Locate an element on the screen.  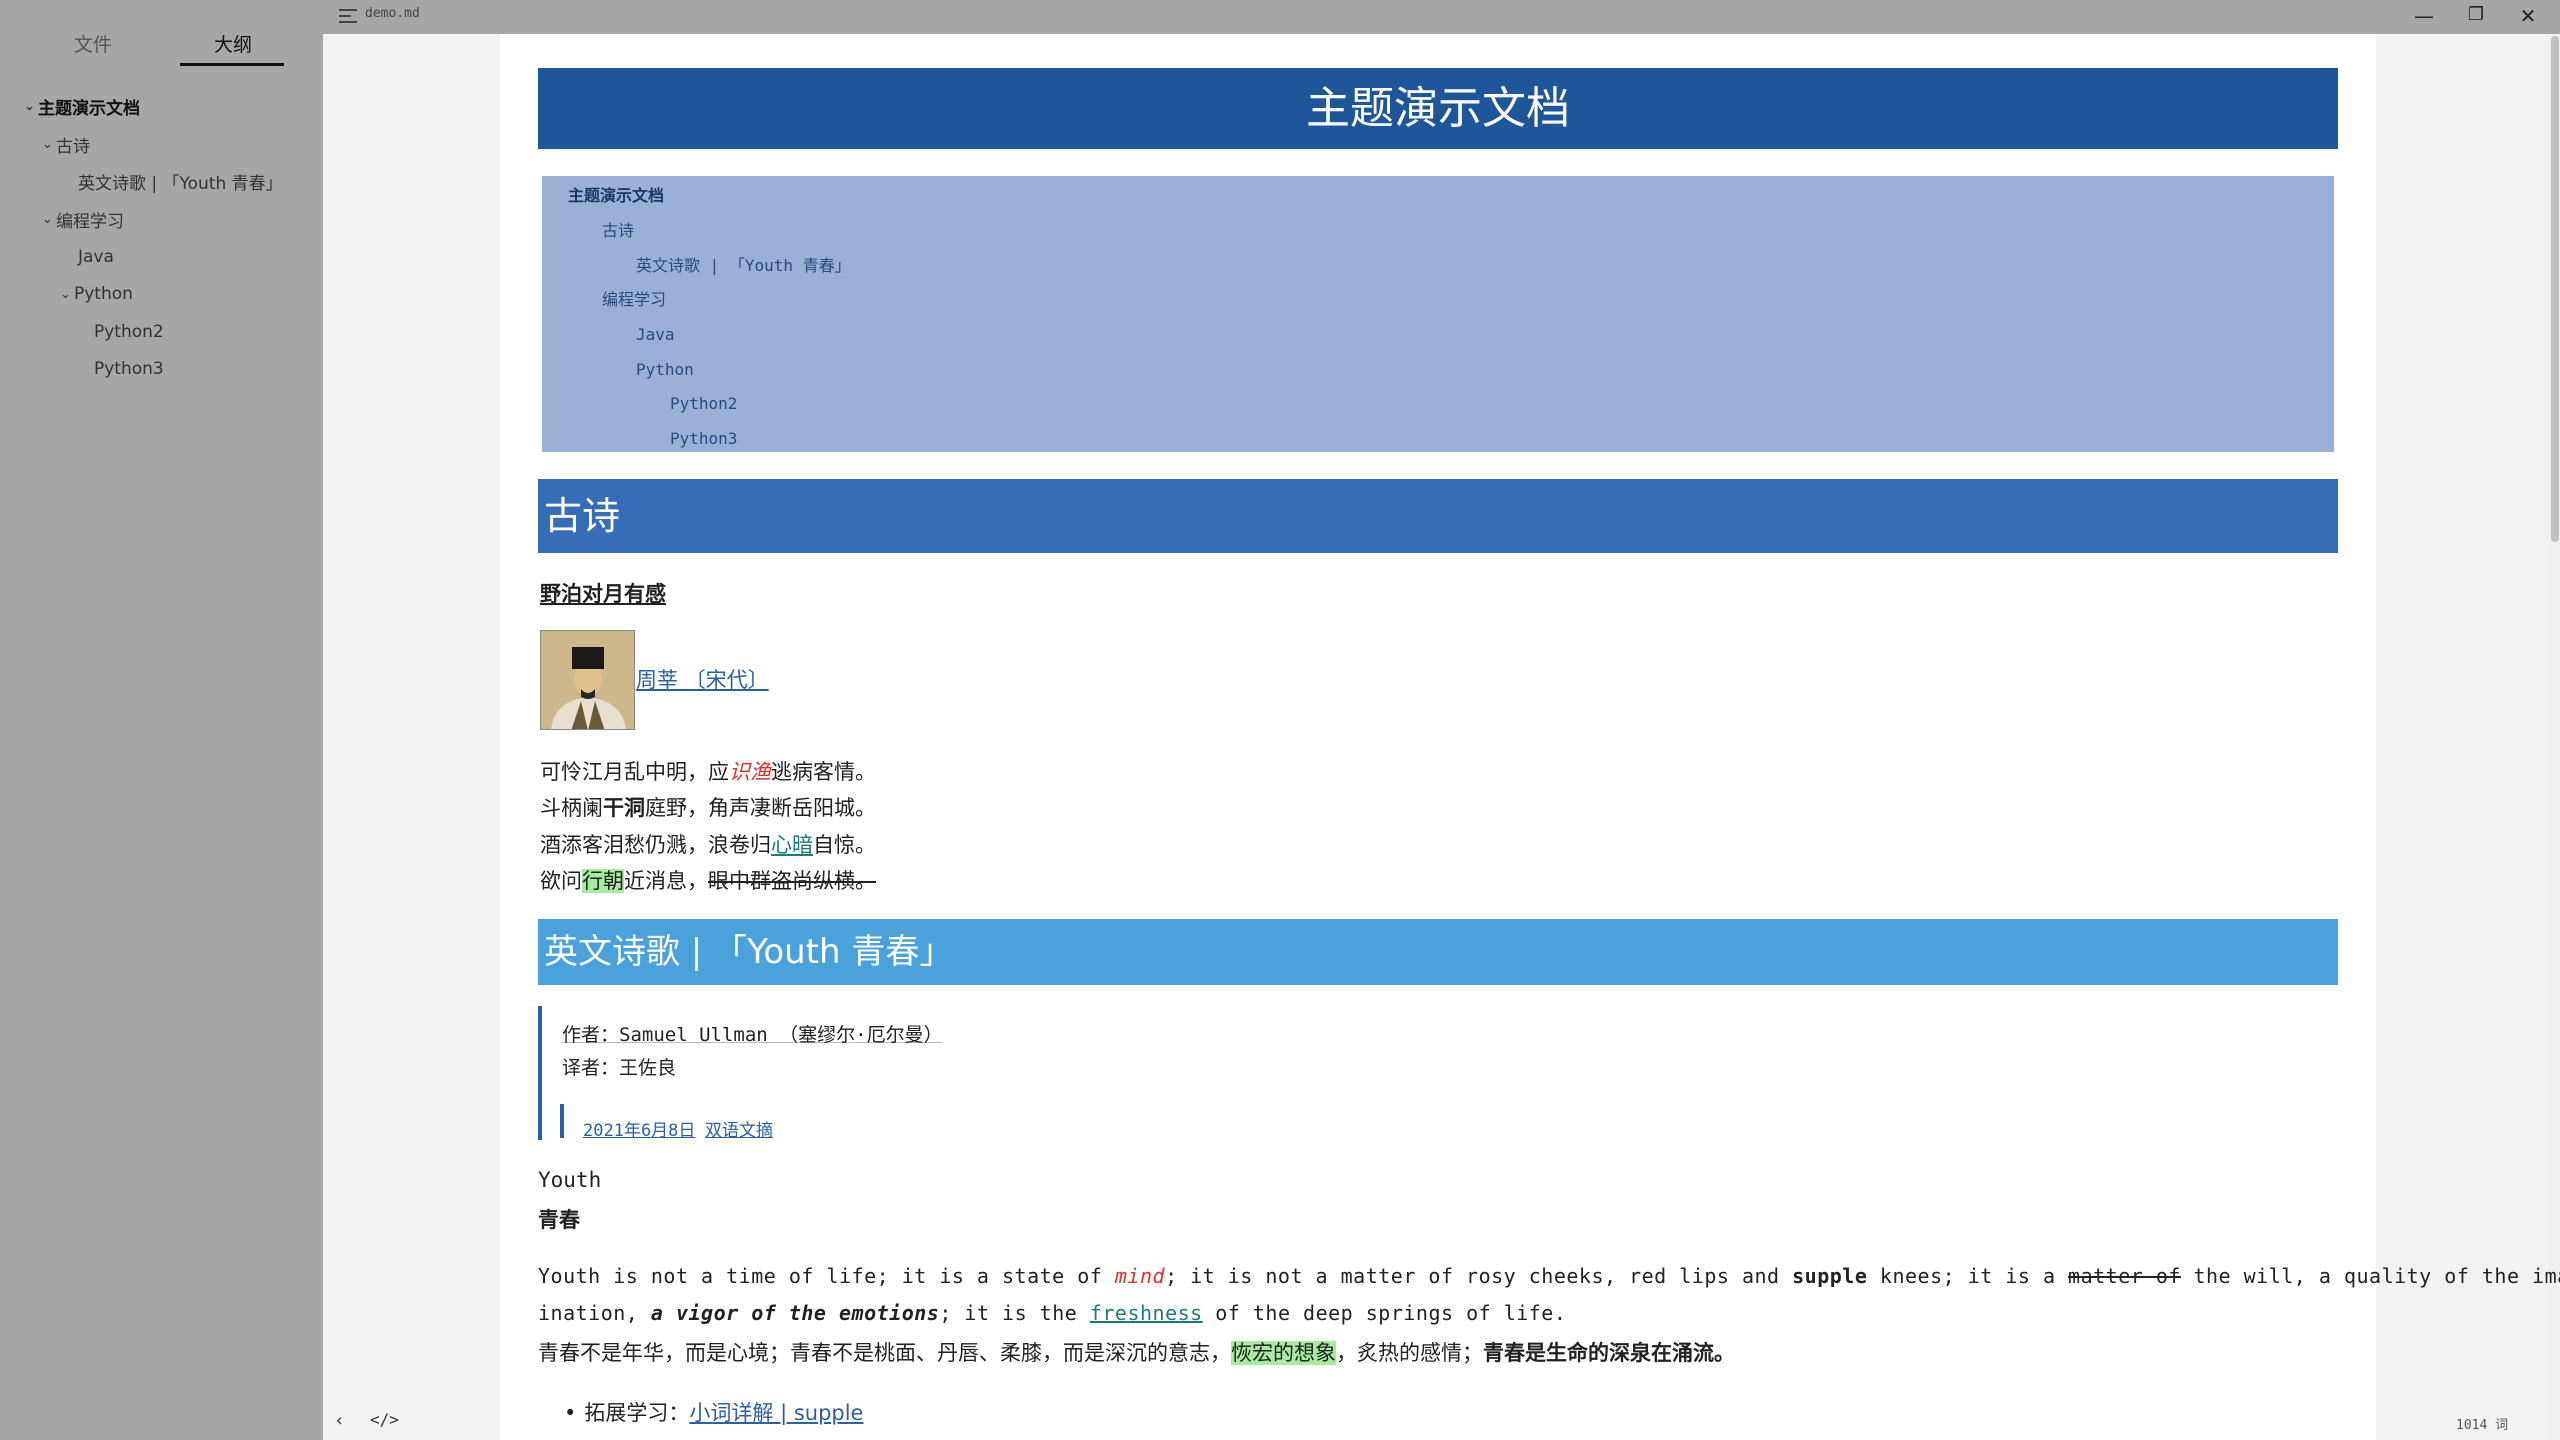
editor-gutter-left is located at coordinates (411, 737).